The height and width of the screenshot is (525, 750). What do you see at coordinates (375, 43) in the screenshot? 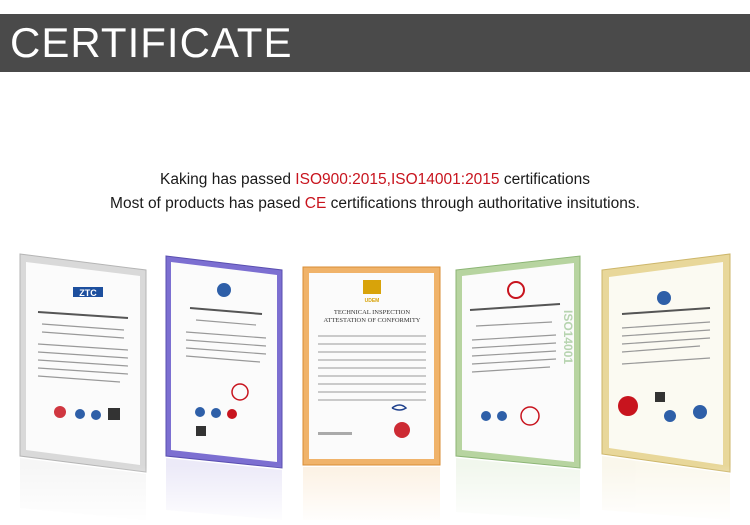
I see `title-banner: CERTIFICATE` at bounding box center [375, 43].